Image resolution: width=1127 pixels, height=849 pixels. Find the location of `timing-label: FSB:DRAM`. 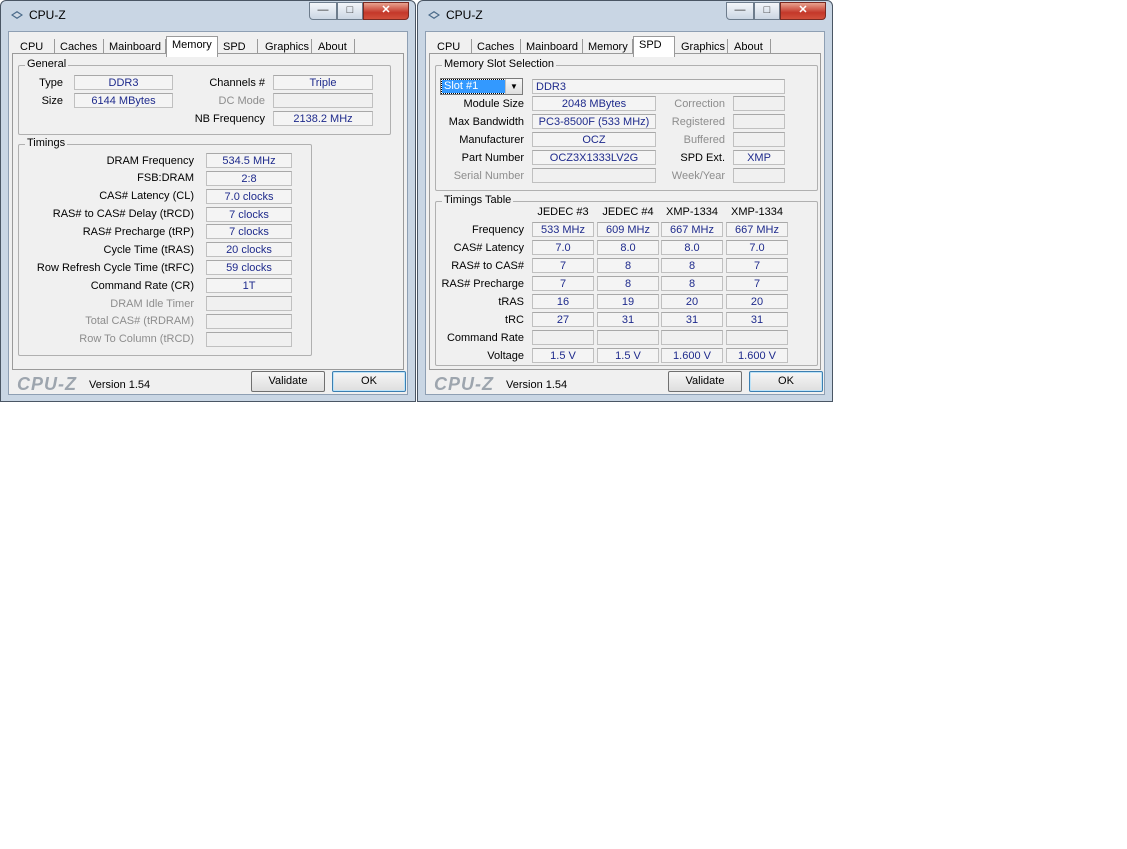

timing-label: FSB:DRAM is located at coordinates (165, 178).